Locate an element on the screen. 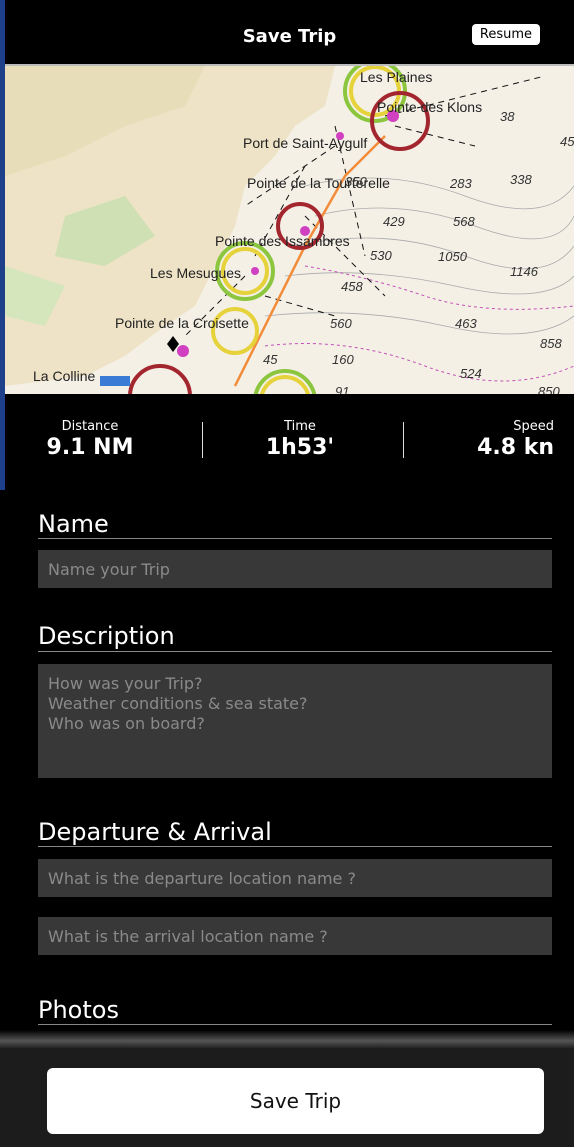 Image resolution: width=574 pixels, height=1147 pixels. speed-label: Speed is located at coordinates (533, 426).